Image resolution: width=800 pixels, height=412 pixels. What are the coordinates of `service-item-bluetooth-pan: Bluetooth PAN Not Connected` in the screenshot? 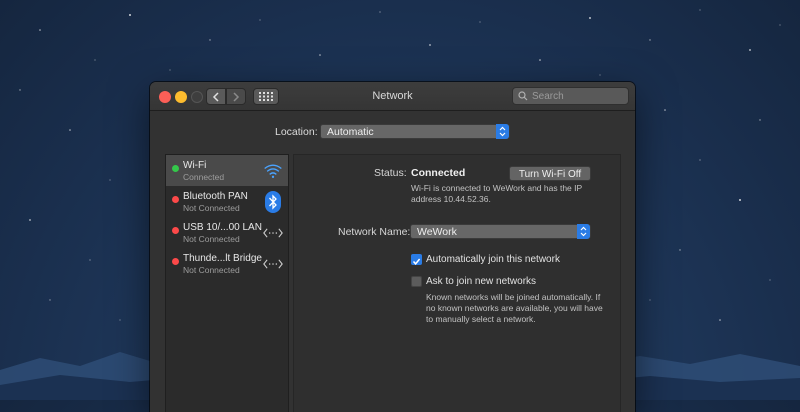 It's located at (227, 201).